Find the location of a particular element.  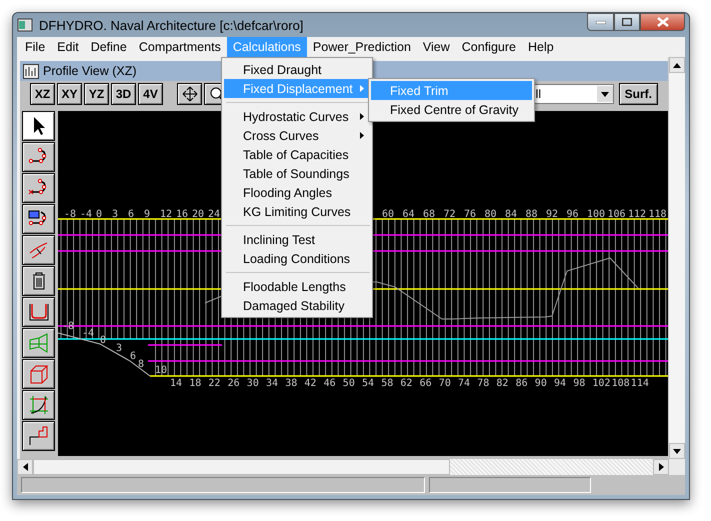

frame-icon is located at coordinates (38, 343).